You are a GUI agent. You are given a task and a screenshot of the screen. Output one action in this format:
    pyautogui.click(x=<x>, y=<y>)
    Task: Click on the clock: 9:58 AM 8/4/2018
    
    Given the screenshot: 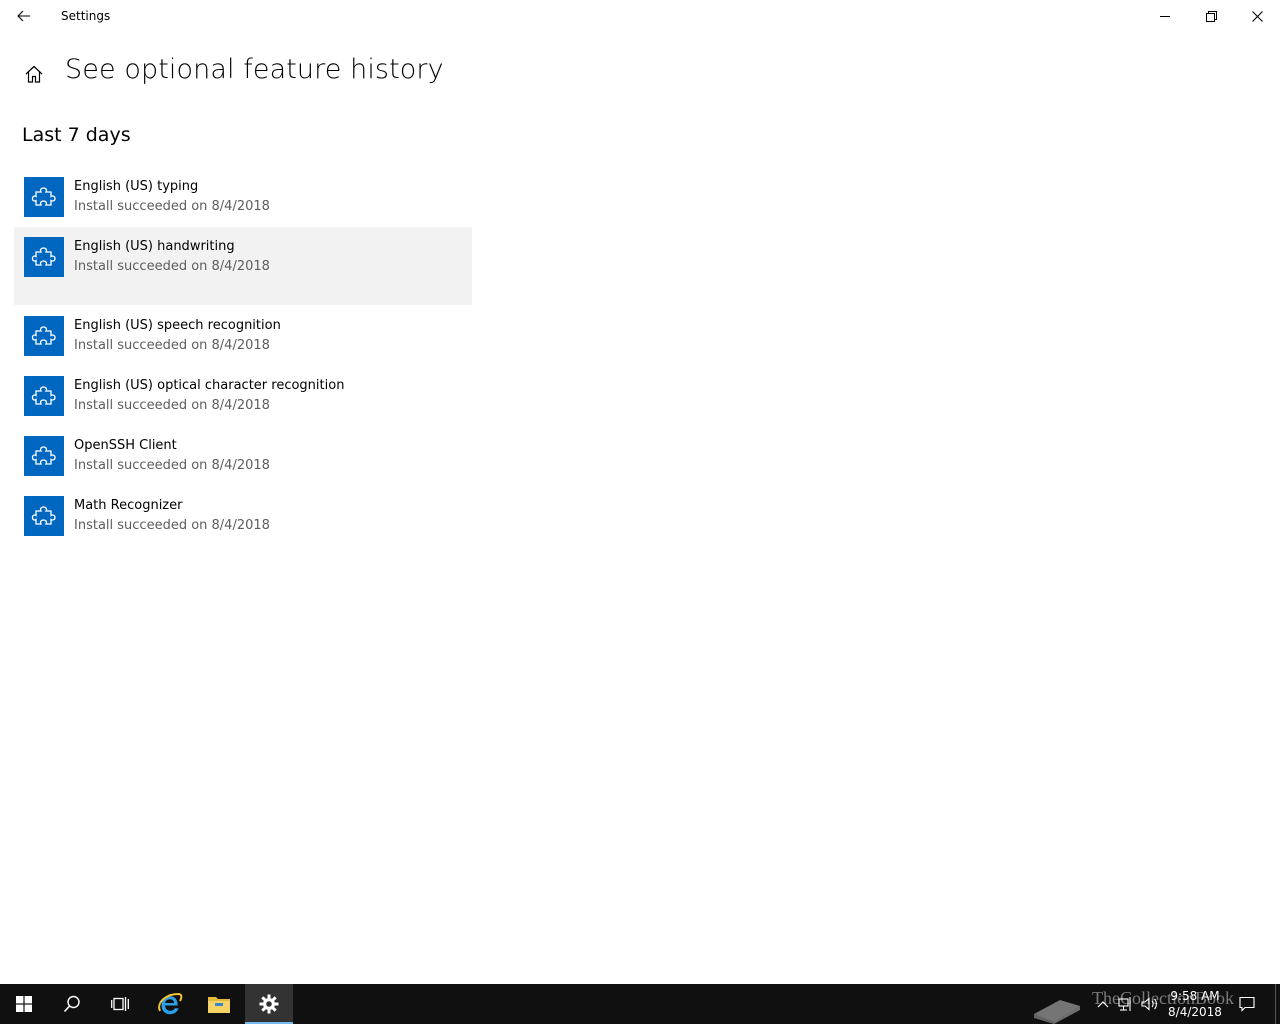 What is the action you would take?
    pyautogui.click(x=1195, y=1004)
    